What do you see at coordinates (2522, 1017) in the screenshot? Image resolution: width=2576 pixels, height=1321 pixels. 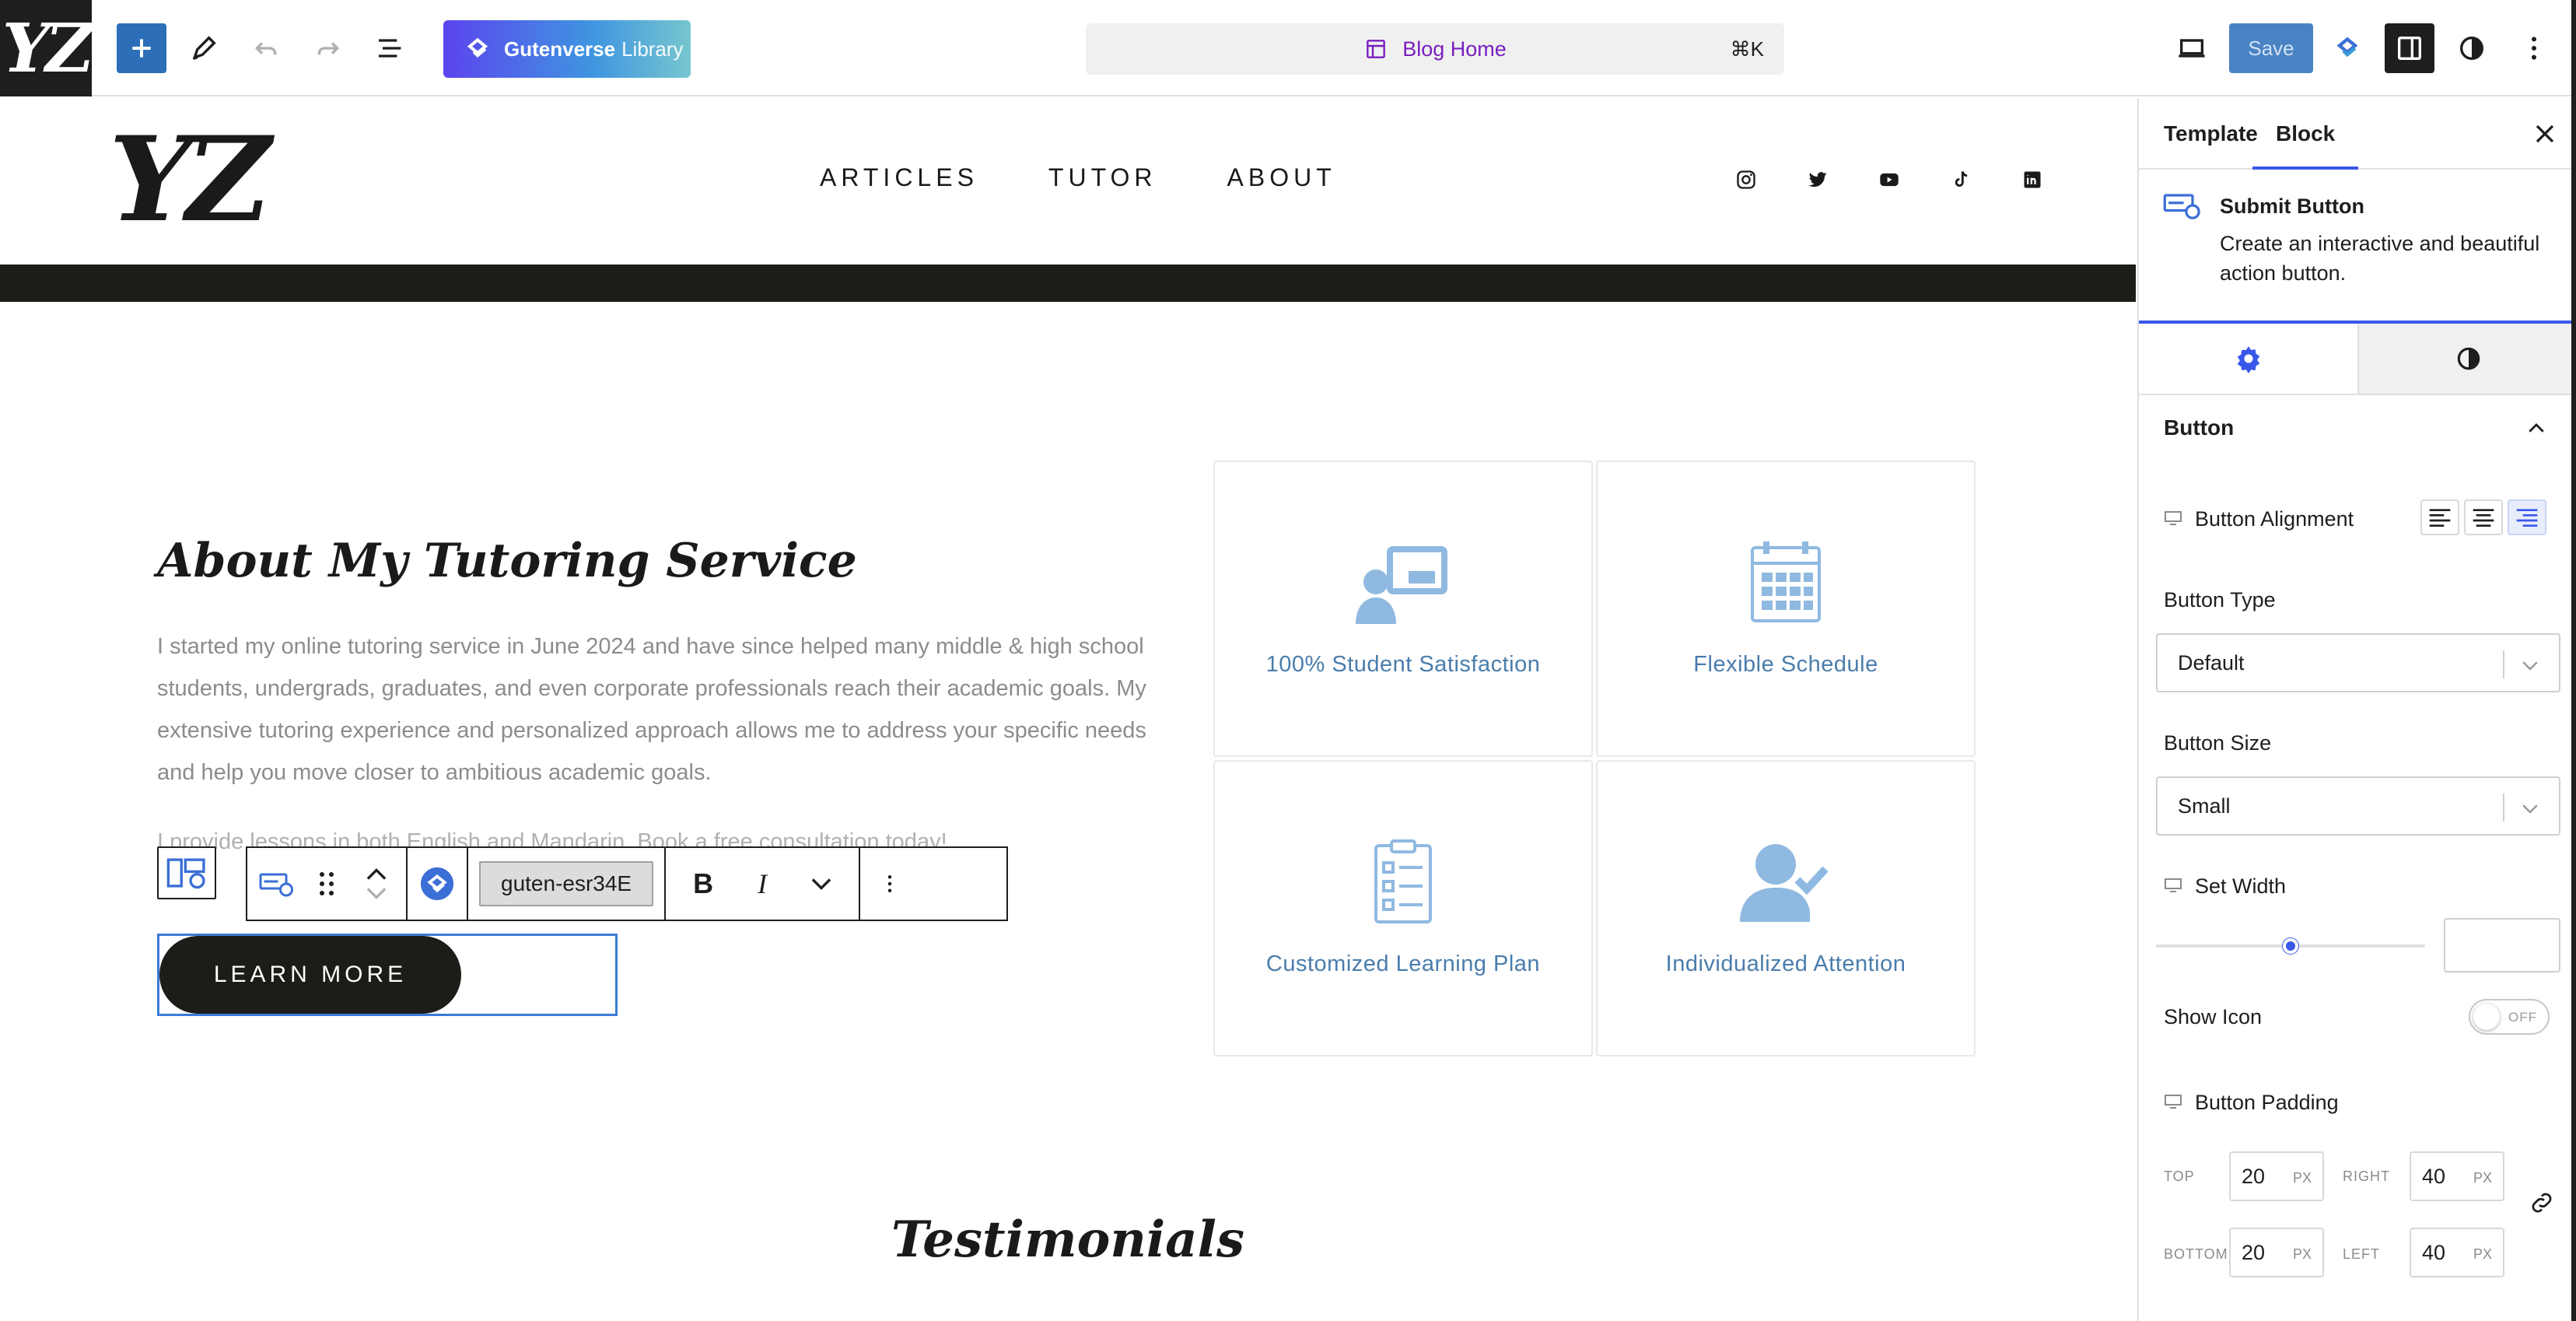 I see `toggle-state: OFF` at bounding box center [2522, 1017].